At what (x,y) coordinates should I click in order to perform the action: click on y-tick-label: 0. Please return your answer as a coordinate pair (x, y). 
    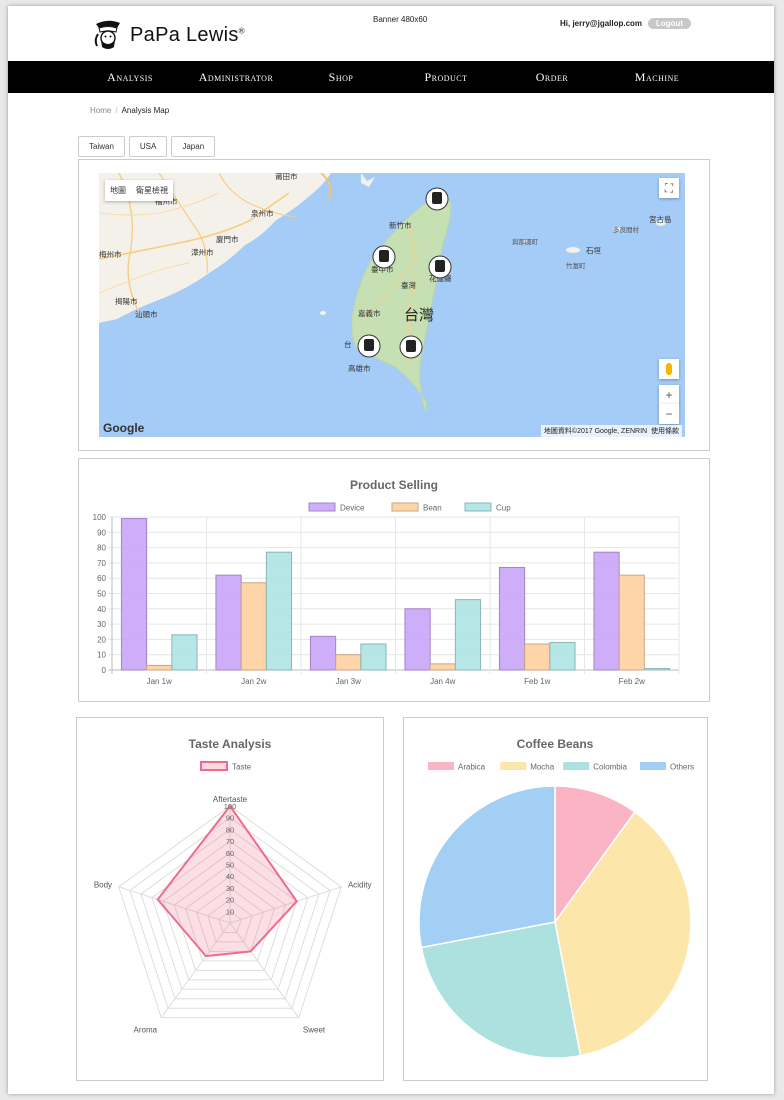
    Looking at the image, I should click on (104, 670).